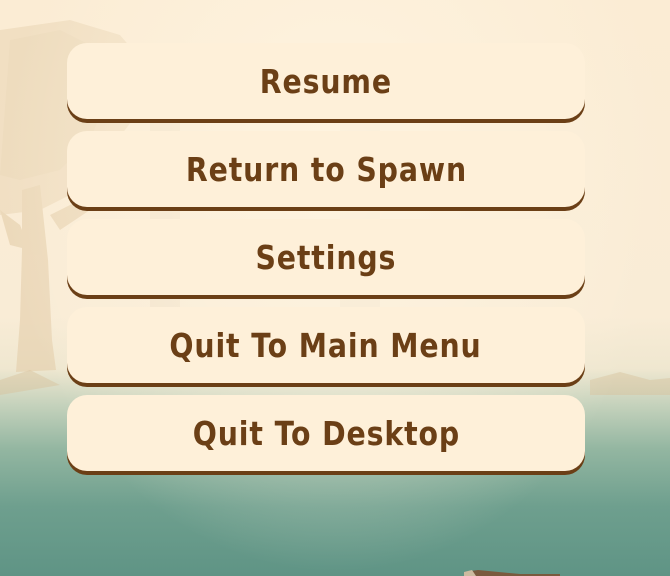  I want to click on quit-to-desktop-button-label: Quit To Desktop, so click(326, 433).